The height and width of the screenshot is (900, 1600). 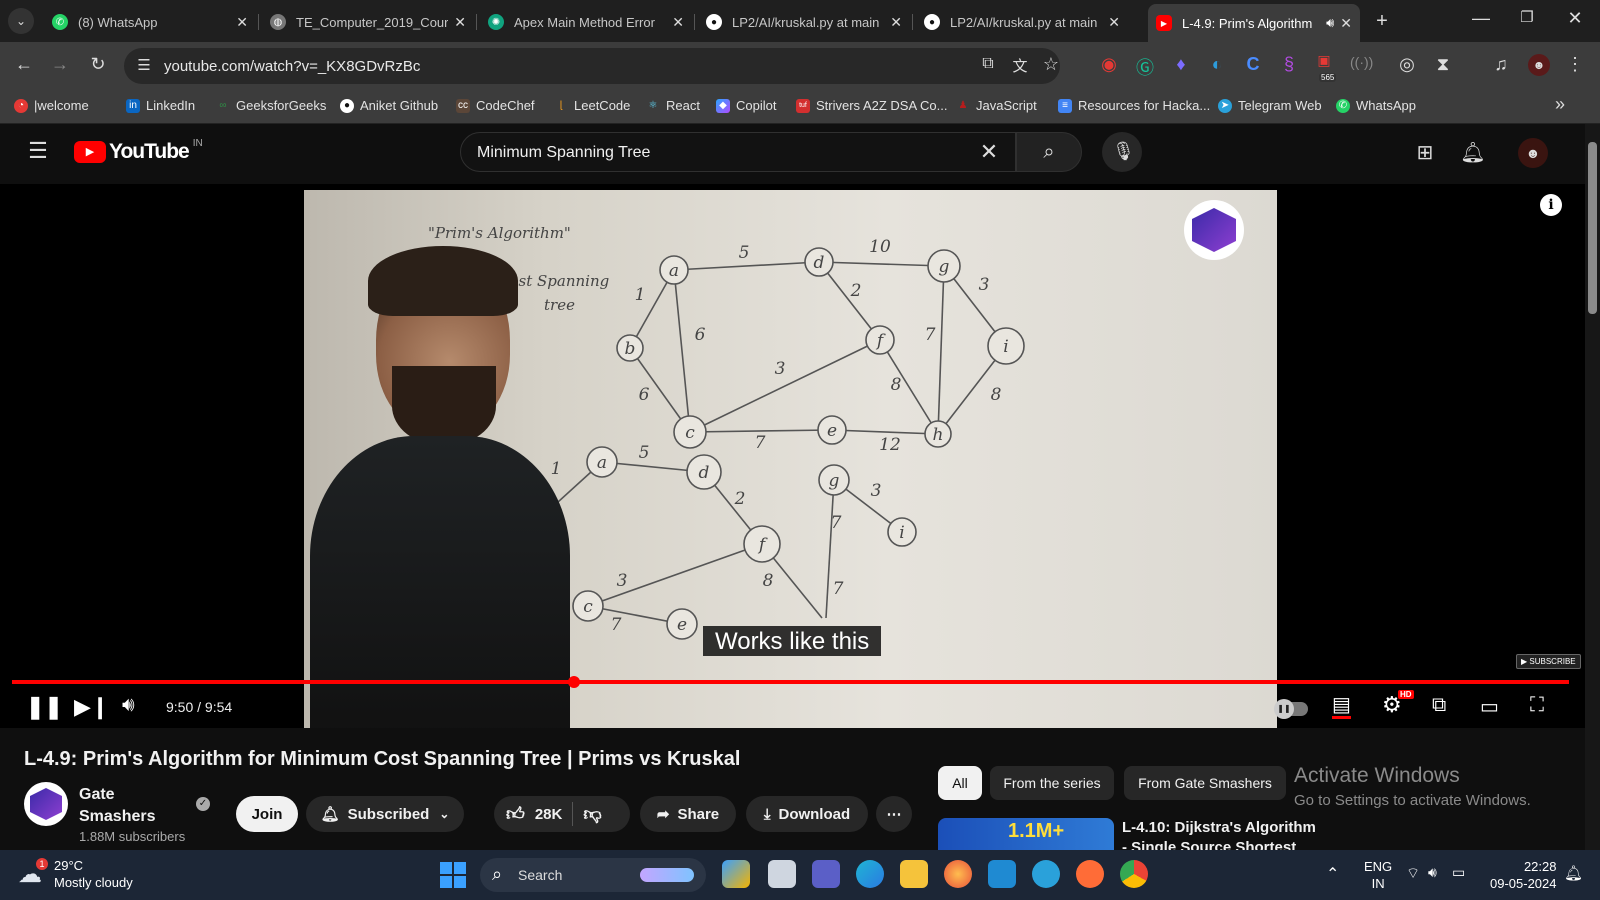 I want to click on account-avatar: ☻, so click(x=1533, y=153).